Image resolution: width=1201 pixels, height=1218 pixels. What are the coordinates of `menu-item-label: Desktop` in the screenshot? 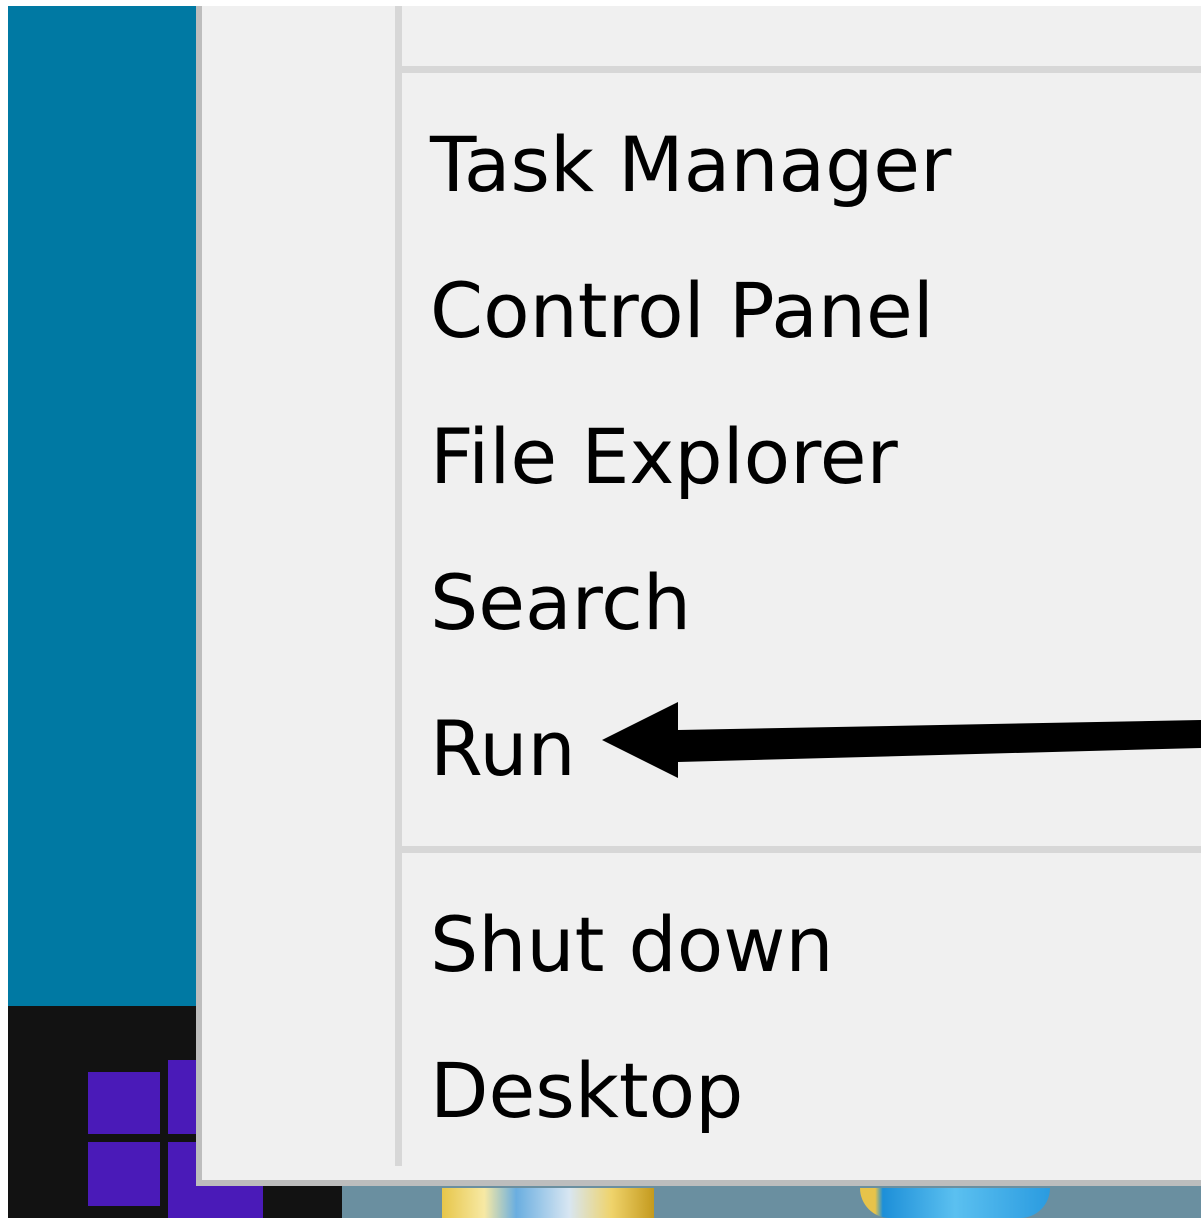 It's located at (587, 1090).